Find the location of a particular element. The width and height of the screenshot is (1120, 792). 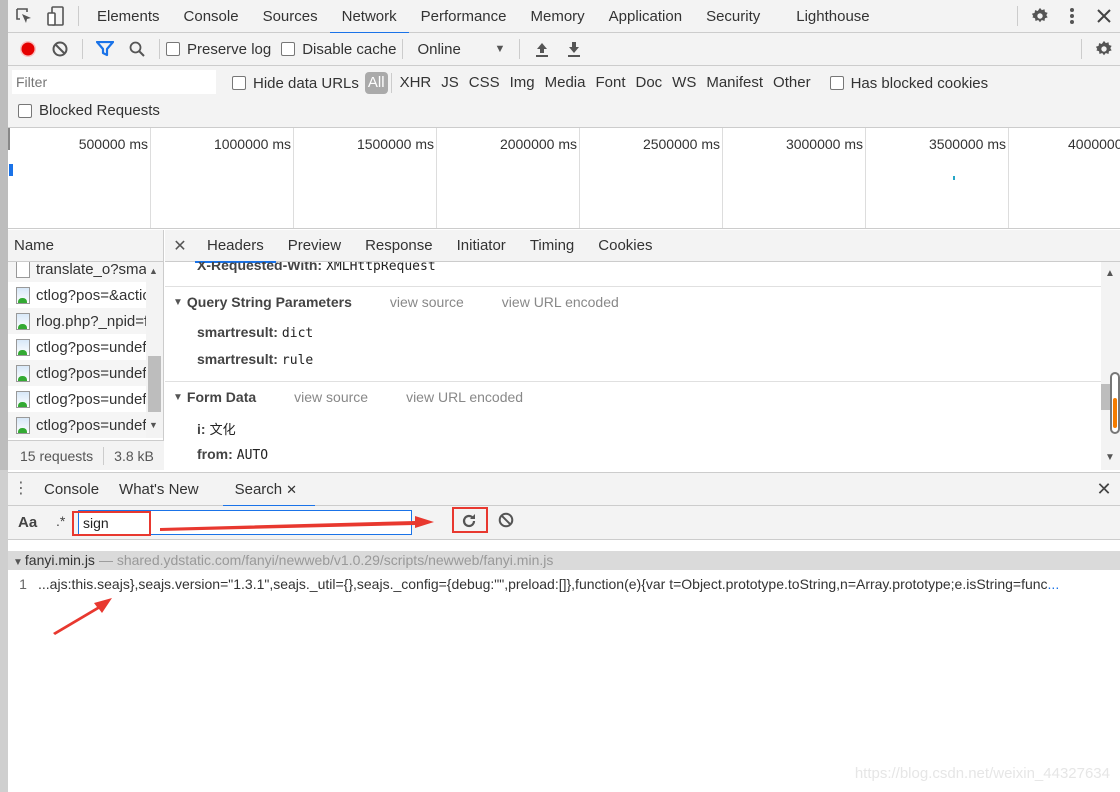

tab-application: Application is located at coordinates (645, 16).